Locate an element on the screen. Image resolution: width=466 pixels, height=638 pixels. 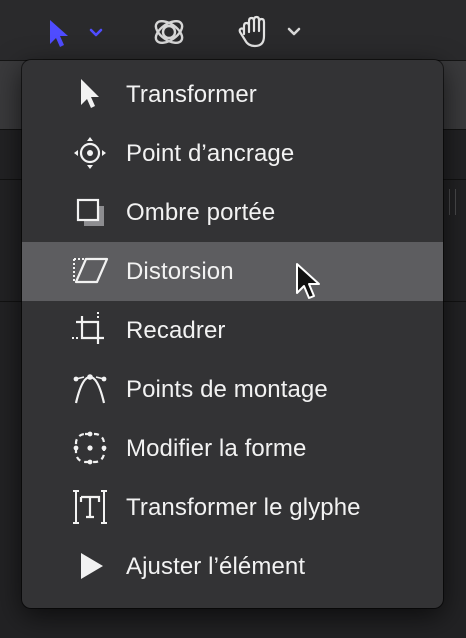
3d-orbit-icon is located at coordinates (169, 32).